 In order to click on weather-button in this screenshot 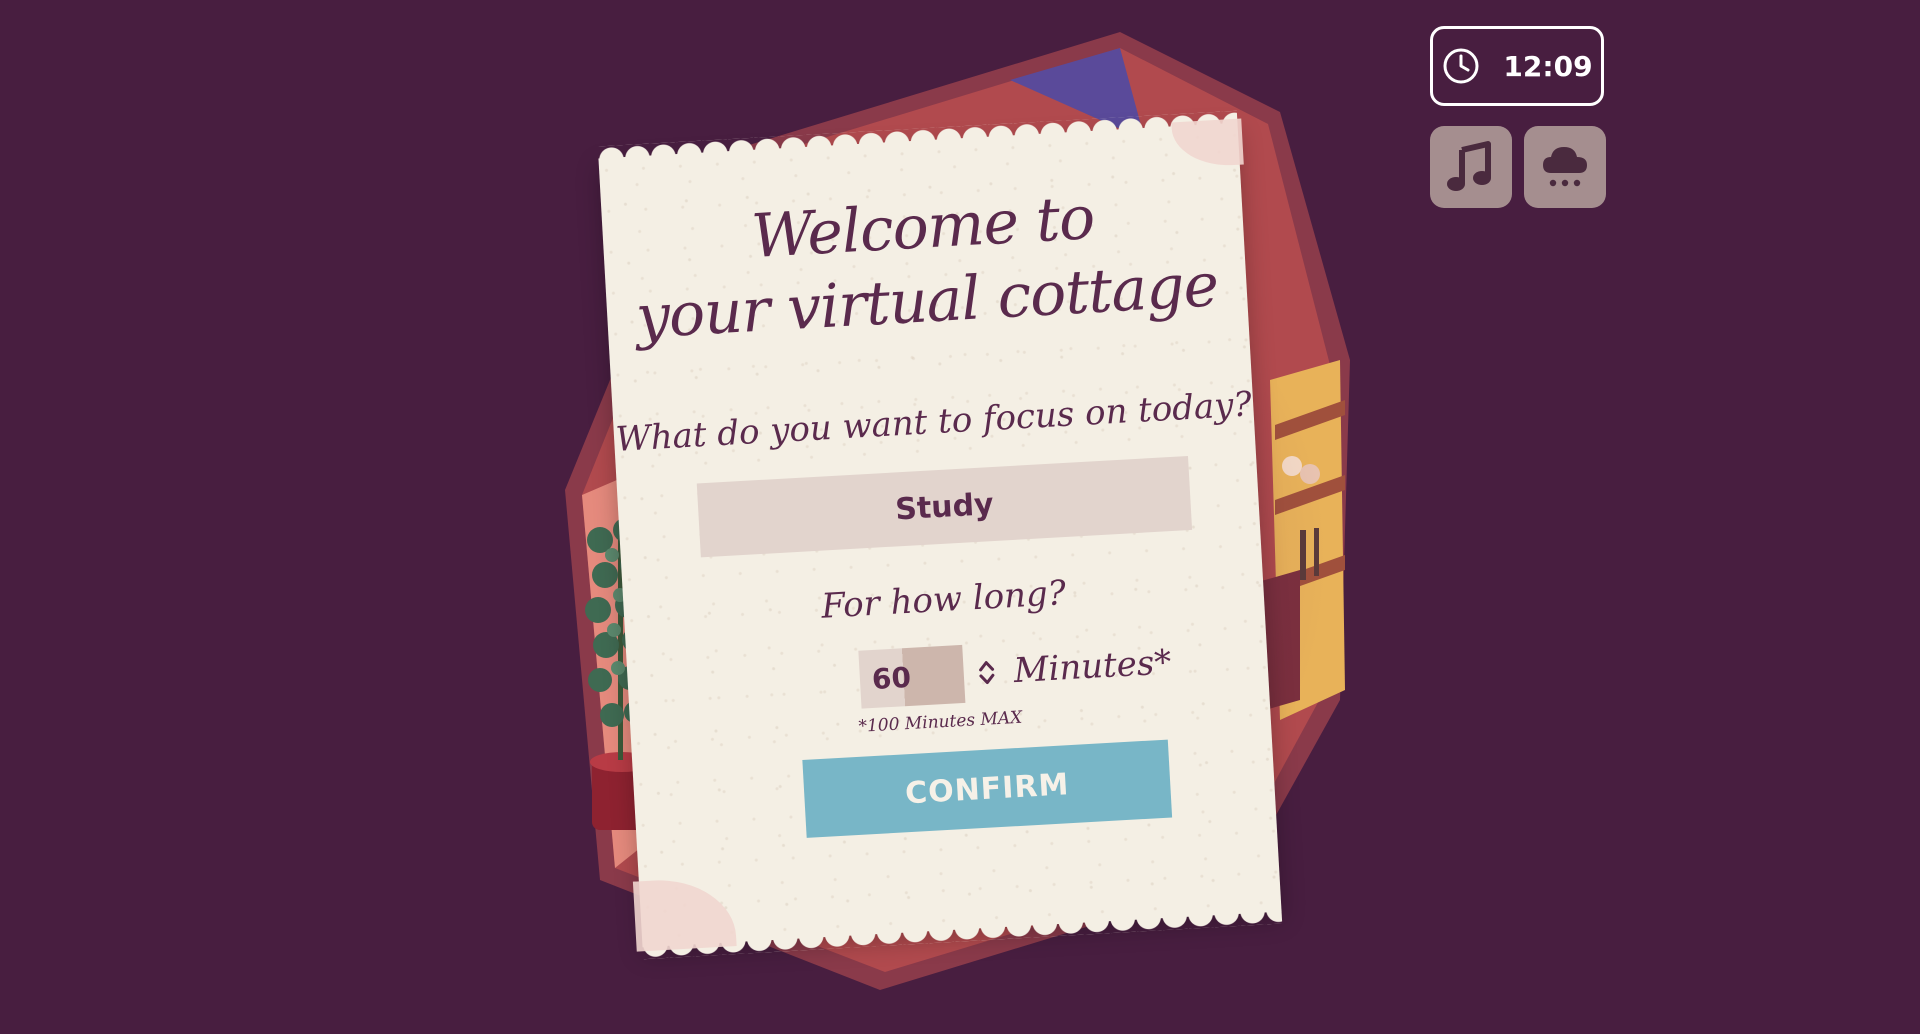, I will do `click(1565, 167)`.